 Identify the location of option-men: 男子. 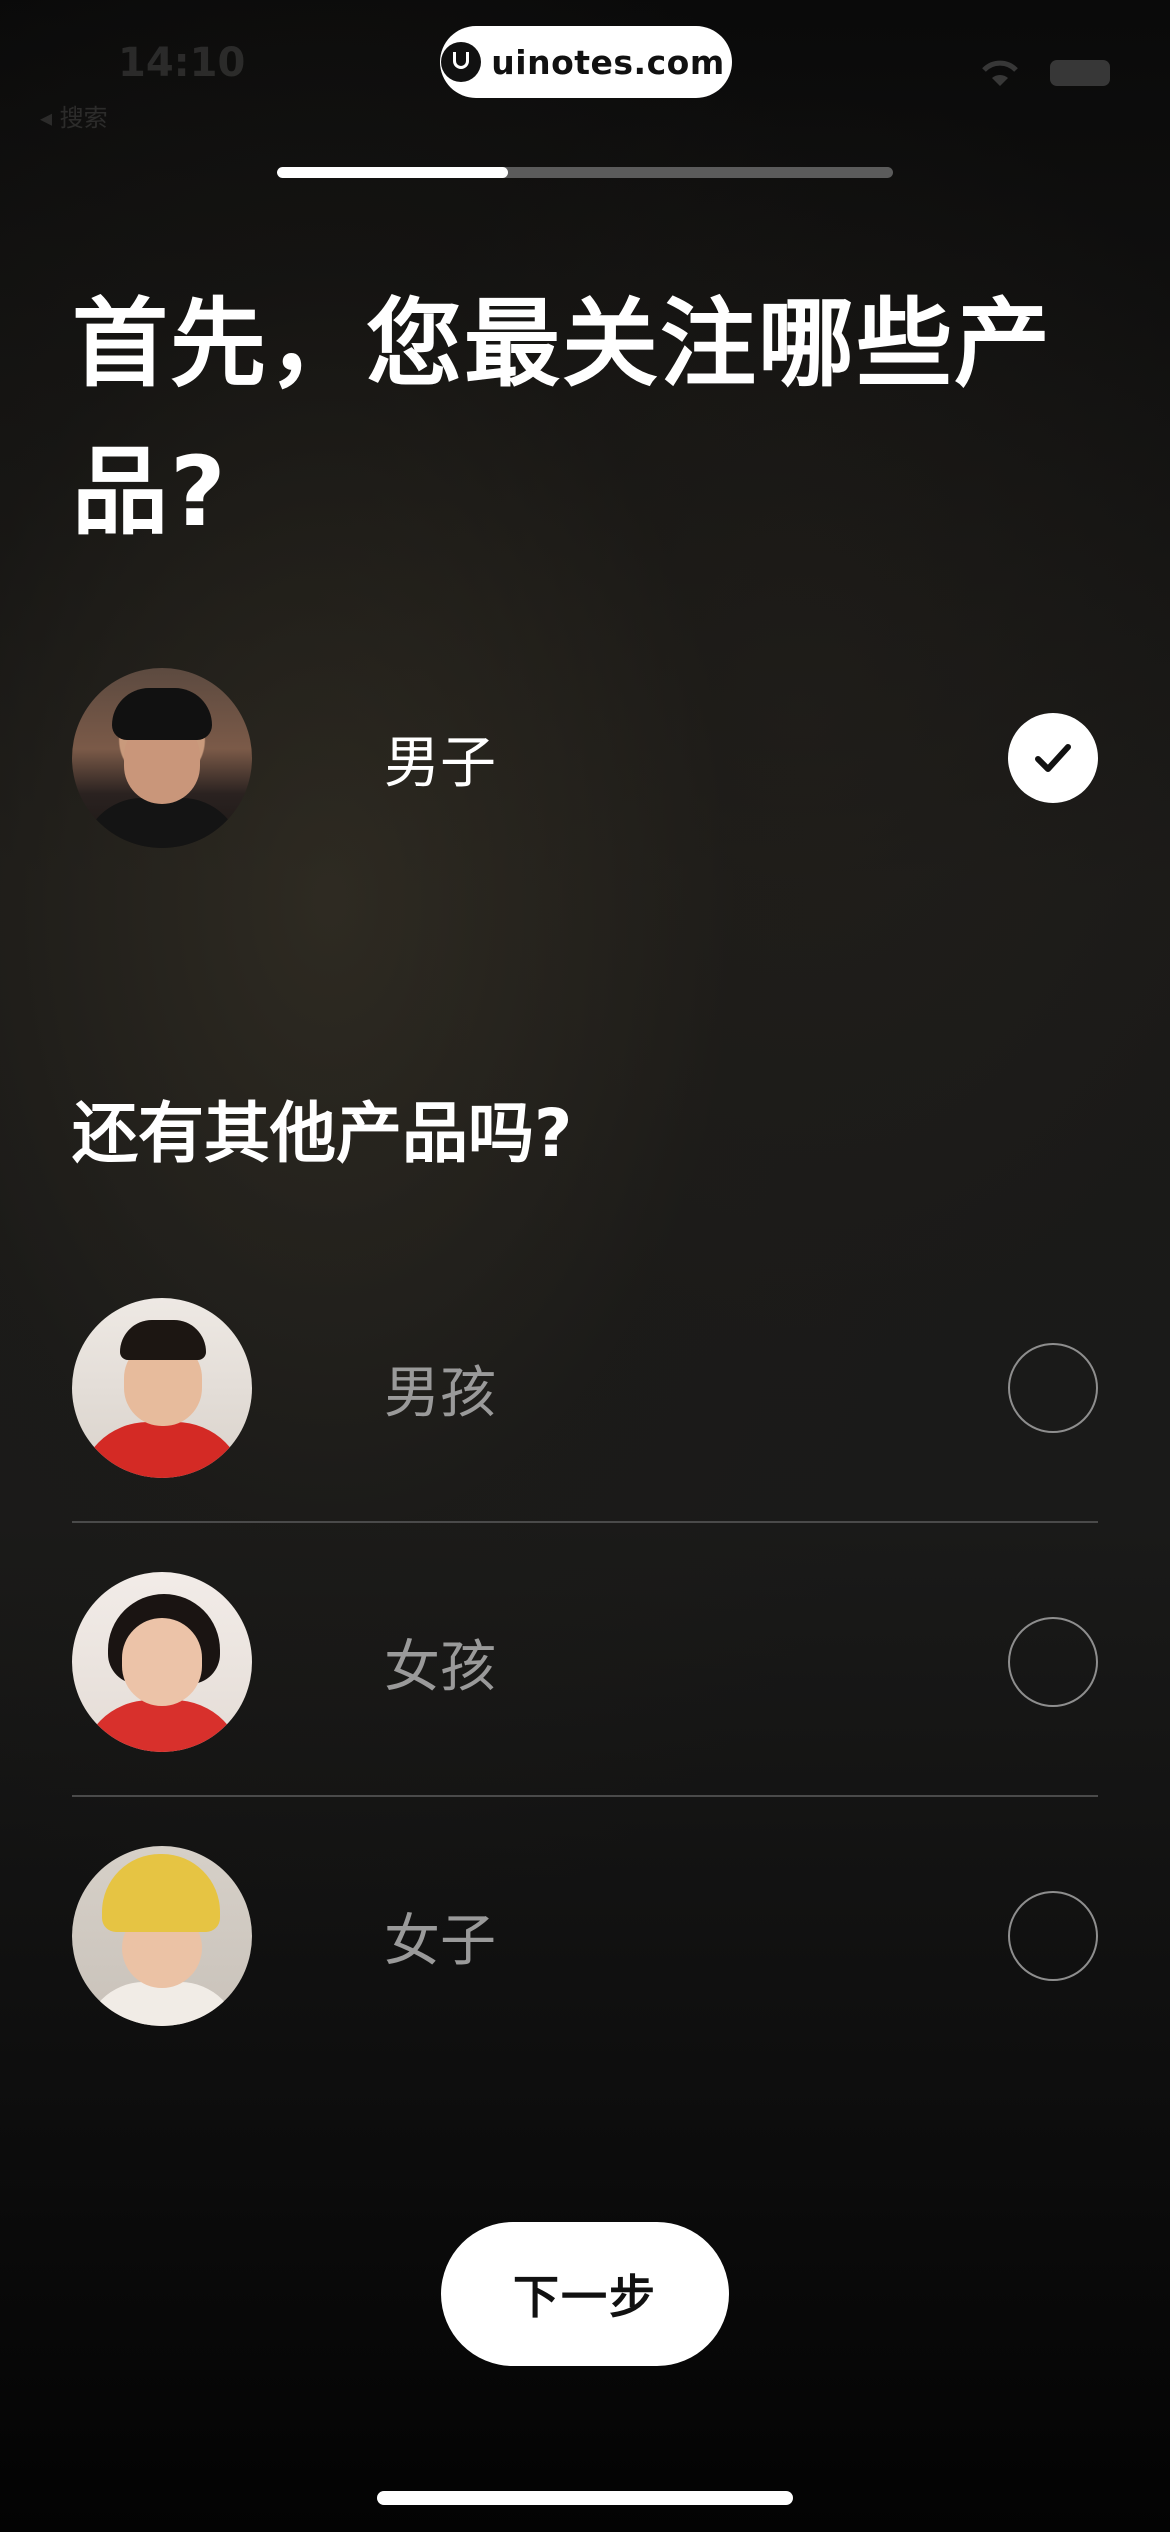
(585, 758).